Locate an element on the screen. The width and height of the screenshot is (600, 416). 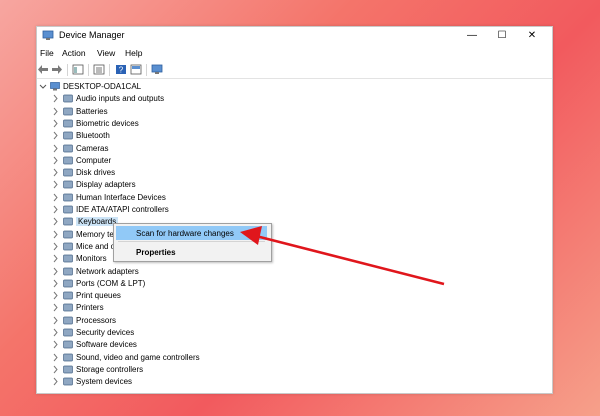
tree-item-label: System devices is located at coordinates (104, 382).